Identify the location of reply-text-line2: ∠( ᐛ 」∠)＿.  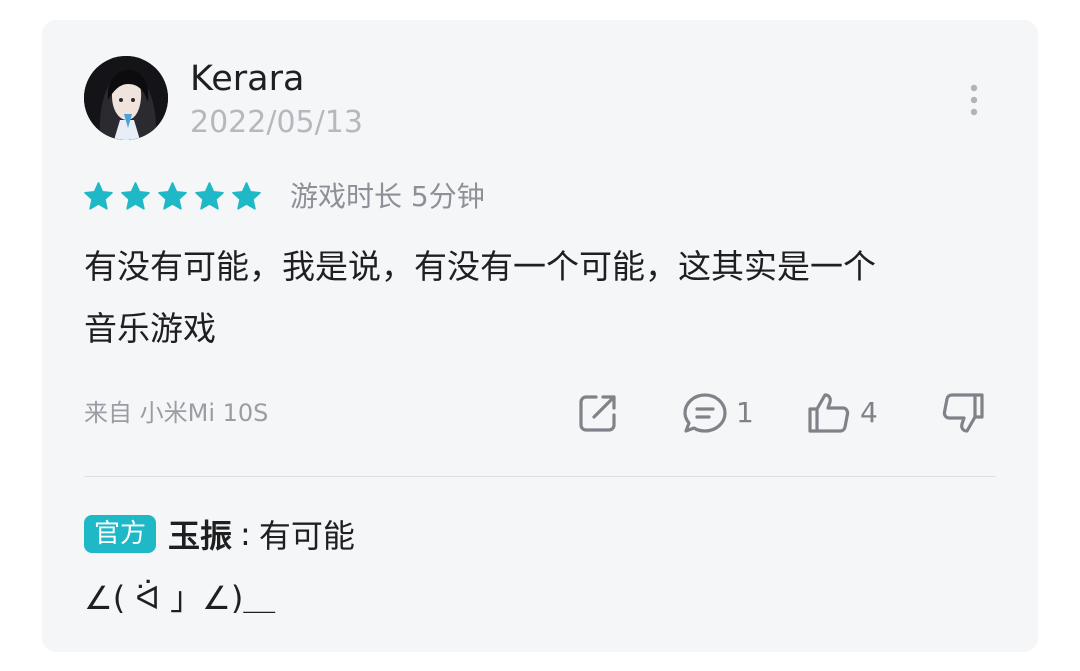
(180, 598).